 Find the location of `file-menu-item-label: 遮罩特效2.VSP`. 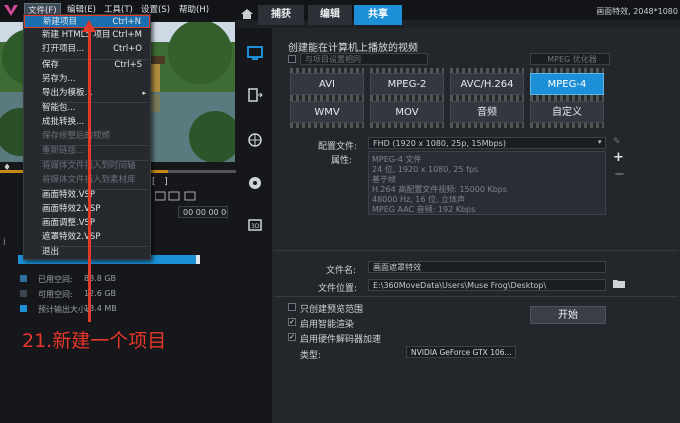

file-menu-item-label: 遮罩特效2.VSP is located at coordinates (71, 237).